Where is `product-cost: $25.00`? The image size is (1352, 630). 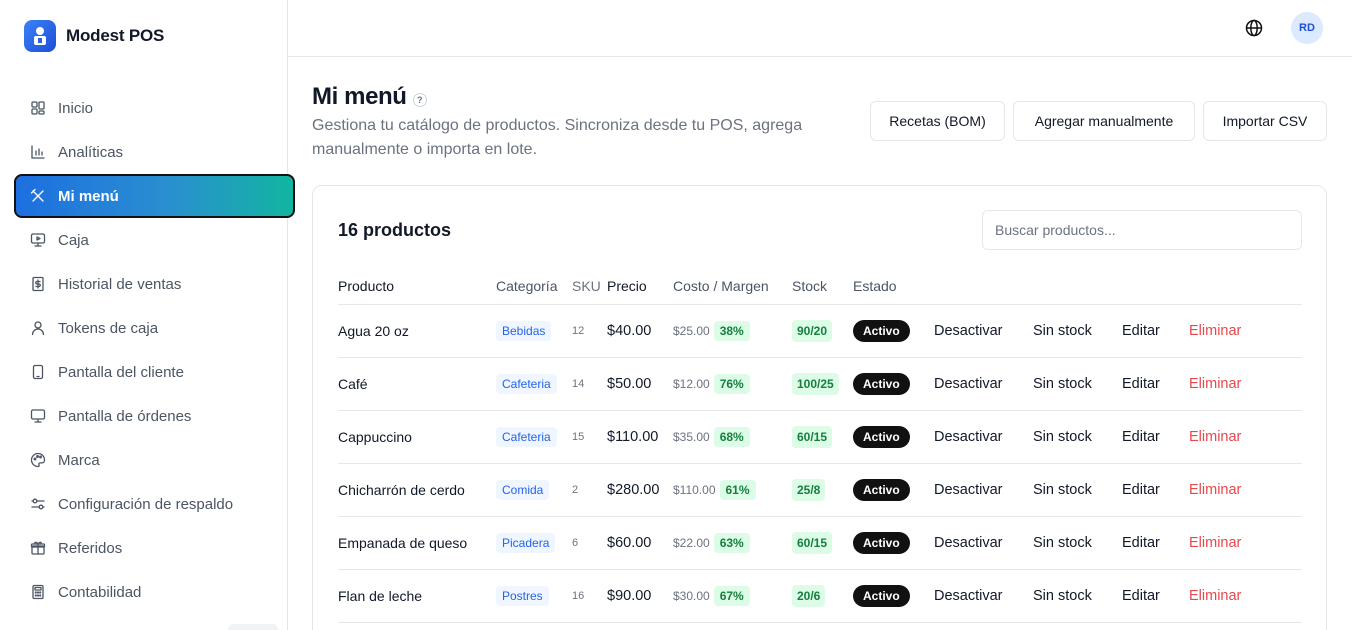 product-cost: $25.00 is located at coordinates (691, 330).